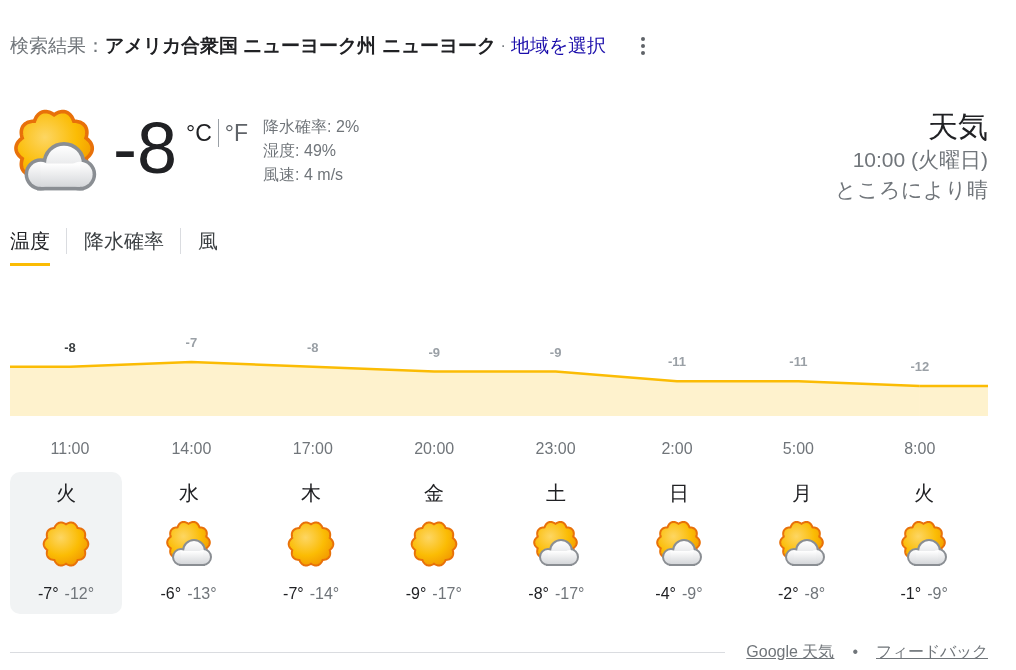  I want to click on picture-chart-margin-right, so click(953, 400).